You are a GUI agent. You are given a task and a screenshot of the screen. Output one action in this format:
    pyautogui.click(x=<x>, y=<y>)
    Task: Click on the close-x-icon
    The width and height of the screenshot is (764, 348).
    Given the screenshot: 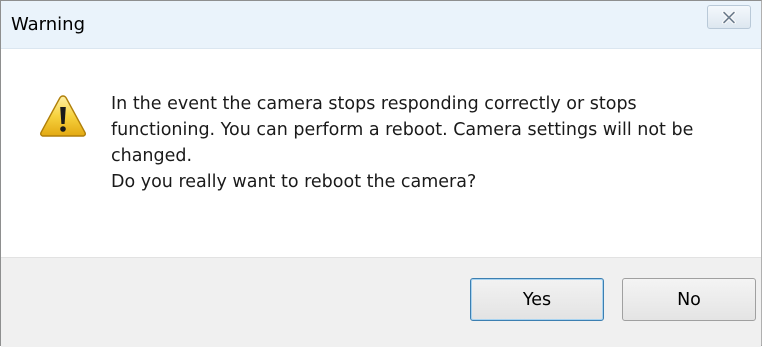 What is the action you would take?
    pyautogui.click(x=729, y=17)
    